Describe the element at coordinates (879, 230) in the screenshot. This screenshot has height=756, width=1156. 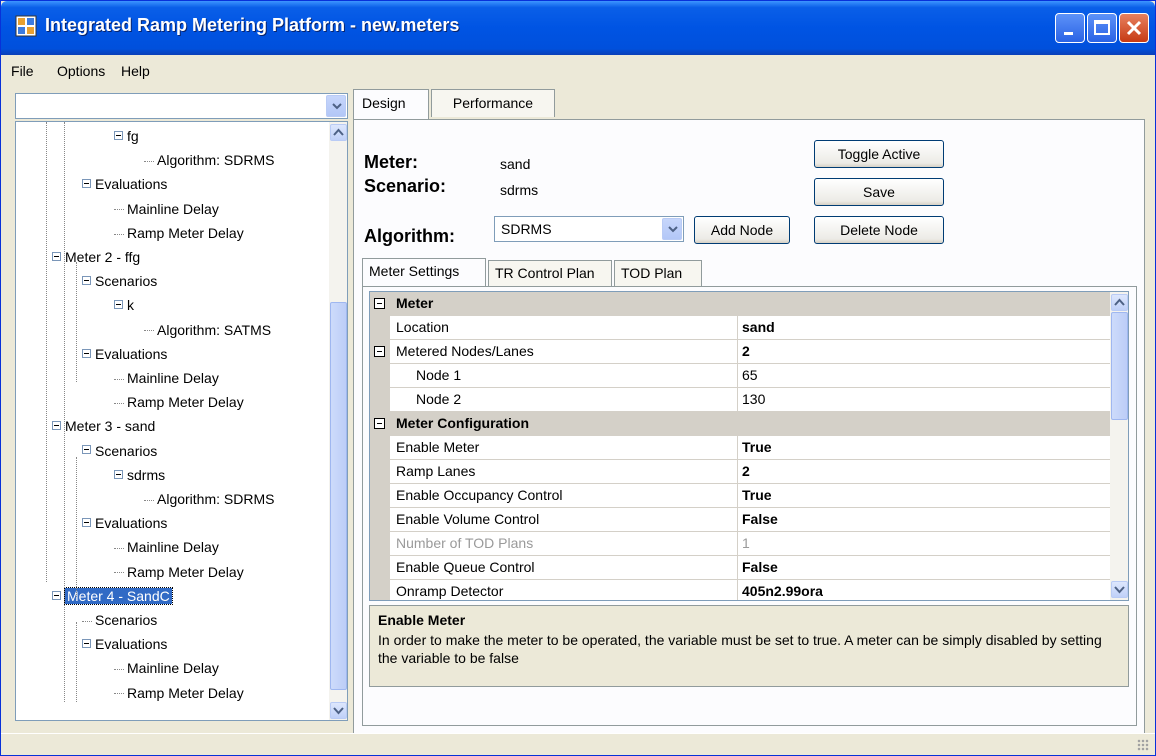
I see `delete-node-button: Delete Node` at that location.